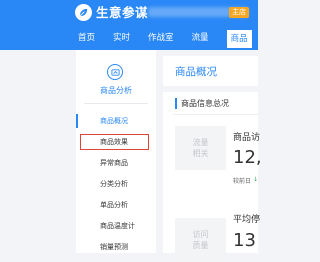  What do you see at coordinates (196, 72) in the screenshot?
I see `page-title: 商品概况` at bounding box center [196, 72].